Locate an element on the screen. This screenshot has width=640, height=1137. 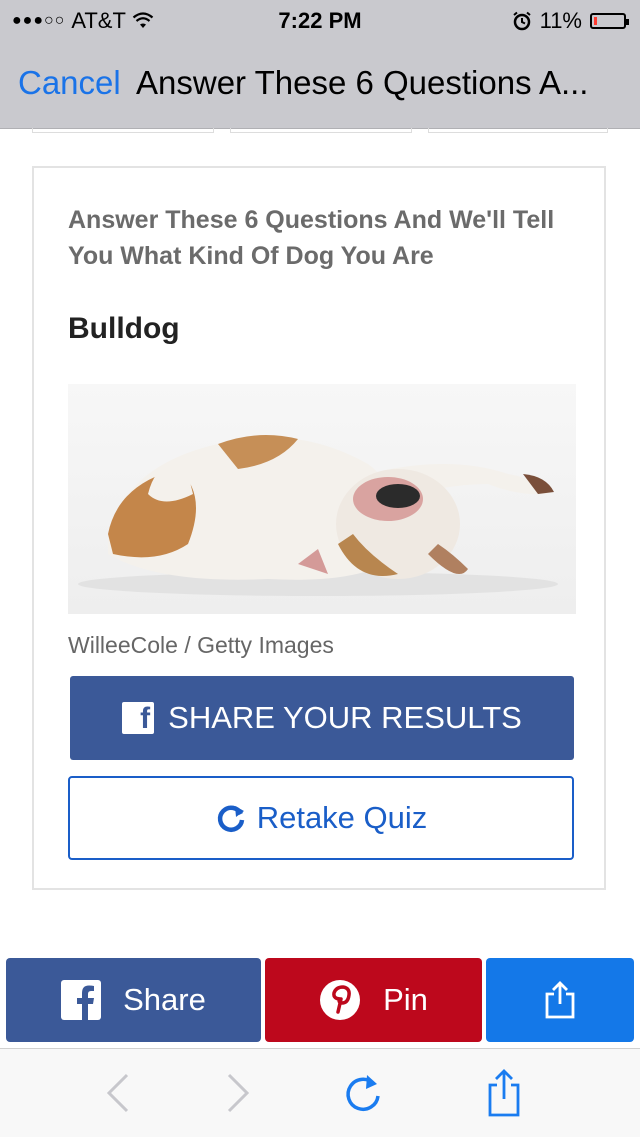
back-button is located at coordinates (118, 1093).